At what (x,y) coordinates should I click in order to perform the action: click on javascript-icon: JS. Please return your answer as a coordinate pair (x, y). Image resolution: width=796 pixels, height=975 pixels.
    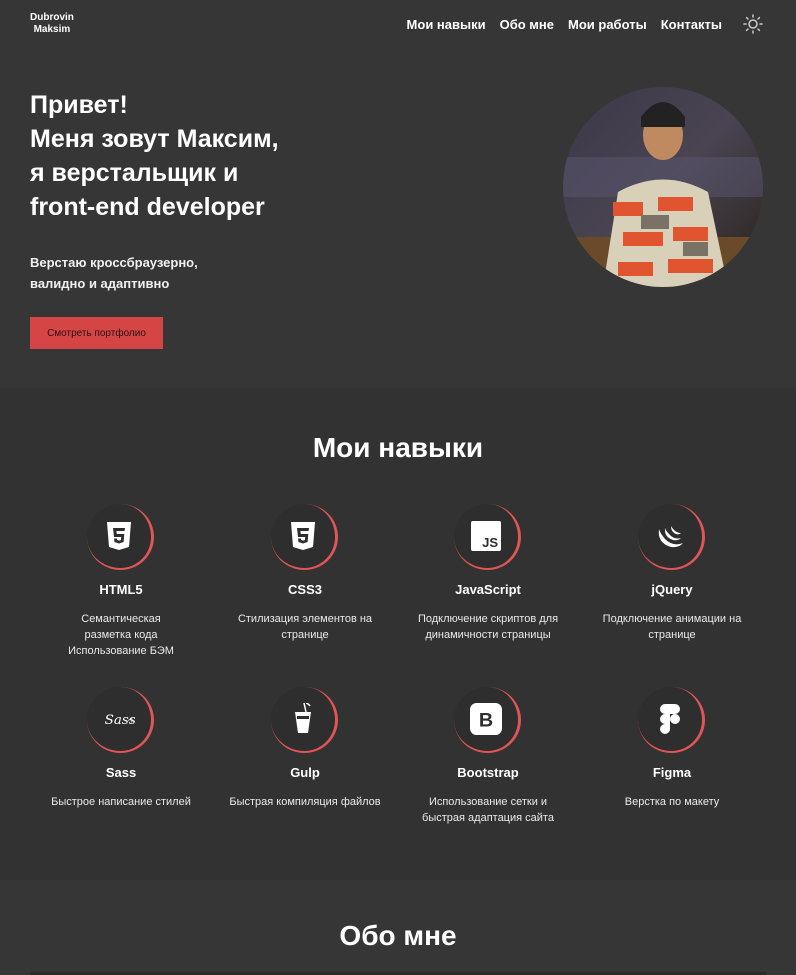
    Looking at the image, I should click on (486, 536).